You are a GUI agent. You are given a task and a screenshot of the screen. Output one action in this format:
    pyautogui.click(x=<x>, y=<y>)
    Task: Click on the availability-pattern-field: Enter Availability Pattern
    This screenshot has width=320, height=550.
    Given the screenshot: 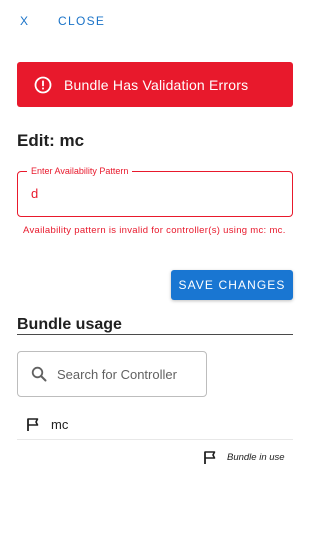 What is the action you would take?
    pyautogui.click(x=155, y=191)
    